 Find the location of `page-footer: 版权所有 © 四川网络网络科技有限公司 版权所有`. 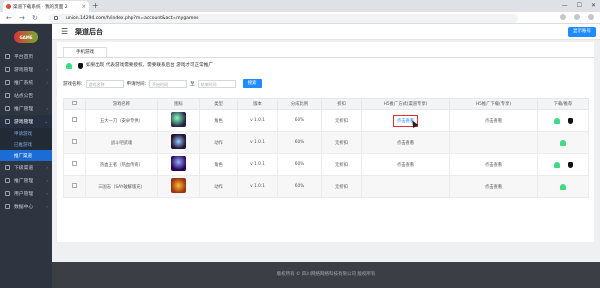

page-footer: 版权所有 © 四川网络网络科技有限公司 版权所有 is located at coordinates (326, 275).